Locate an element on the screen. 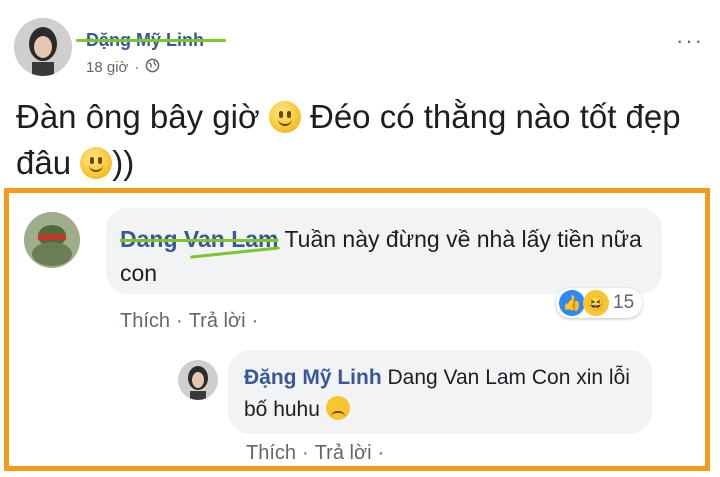  reaction-summary: 👍 😆 15 is located at coordinates (599, 303).